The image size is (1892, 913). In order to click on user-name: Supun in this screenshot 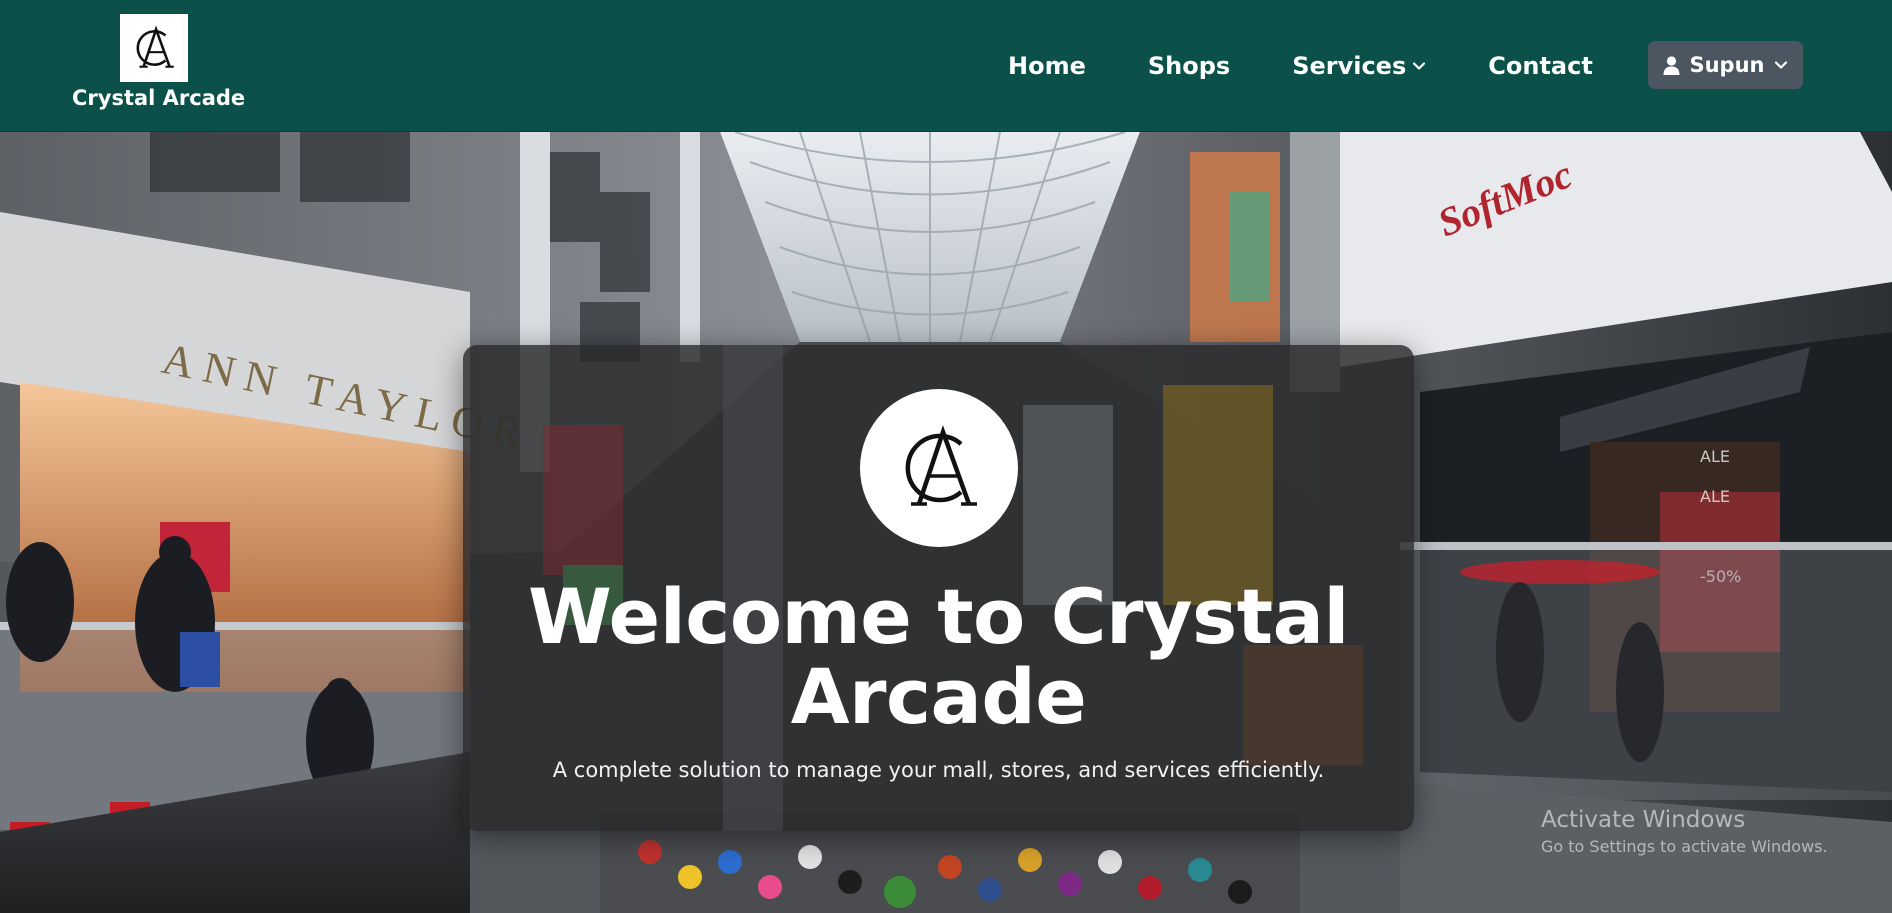, I will do `click(1727, 65)`.